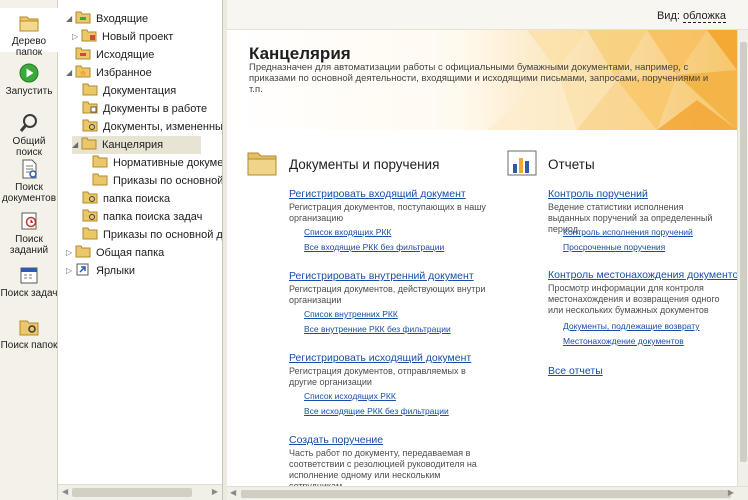 This screenshot has width=748, height=500. What do you see at coordinates (522, 163) in the screenshot?
I see `reports-chart-icon` at bounding box center [522, 163].